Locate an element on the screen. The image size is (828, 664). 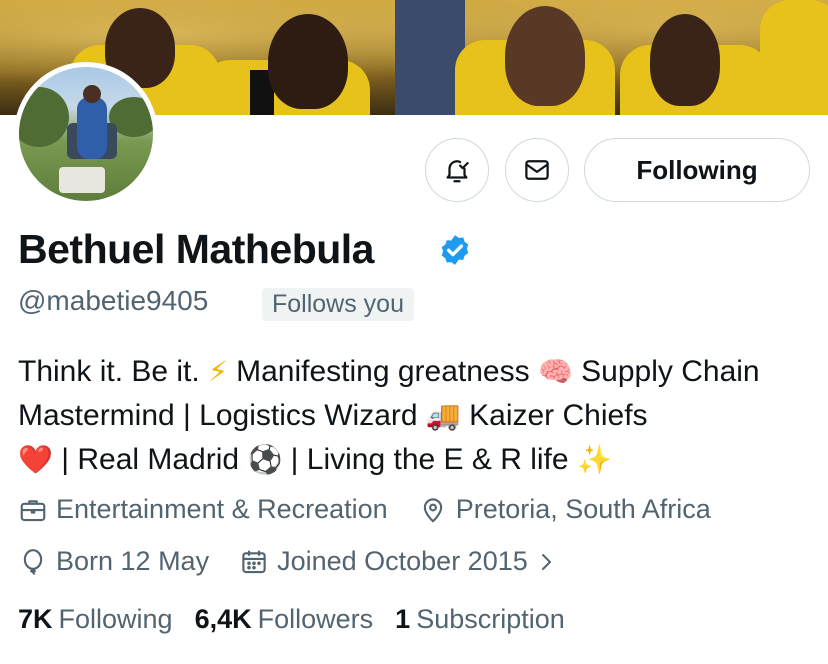
bio-text: Manifesting greatness is located at coordinates (383, 371).